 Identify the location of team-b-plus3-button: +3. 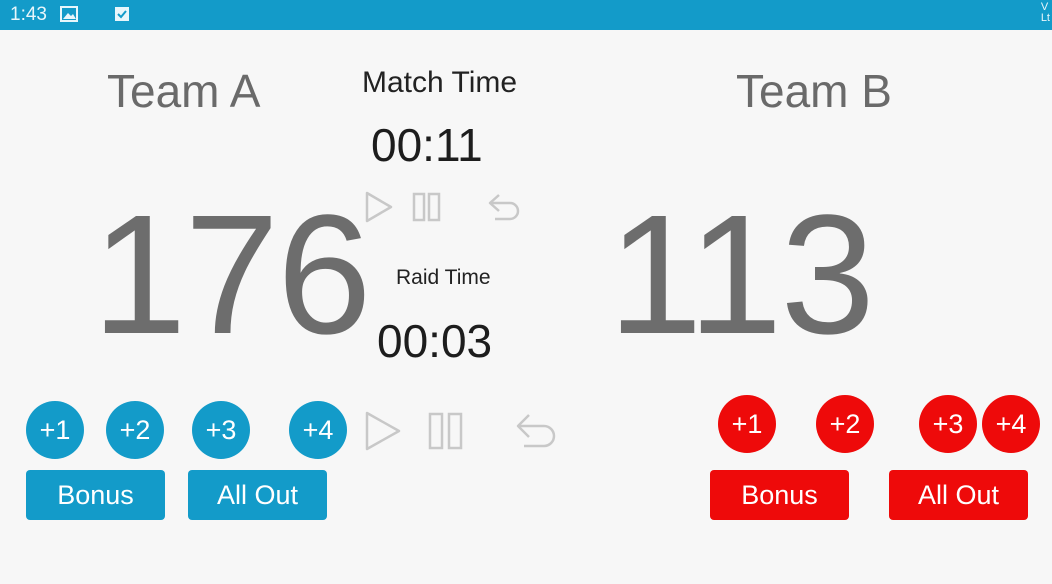
(948, 424).